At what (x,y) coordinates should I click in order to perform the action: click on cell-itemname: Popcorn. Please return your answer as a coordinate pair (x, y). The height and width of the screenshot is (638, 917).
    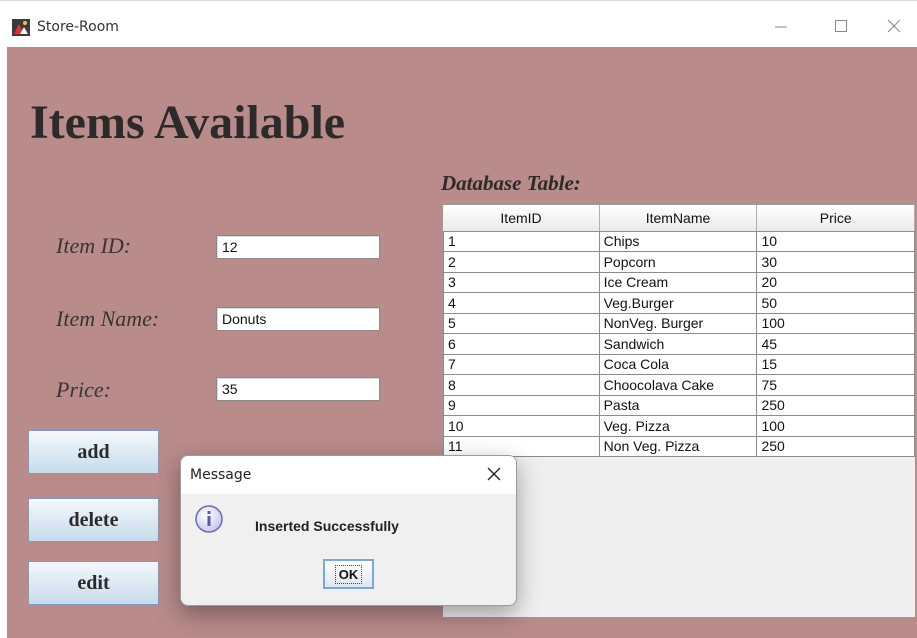
    Looking at the image, I should click on (678, 262).